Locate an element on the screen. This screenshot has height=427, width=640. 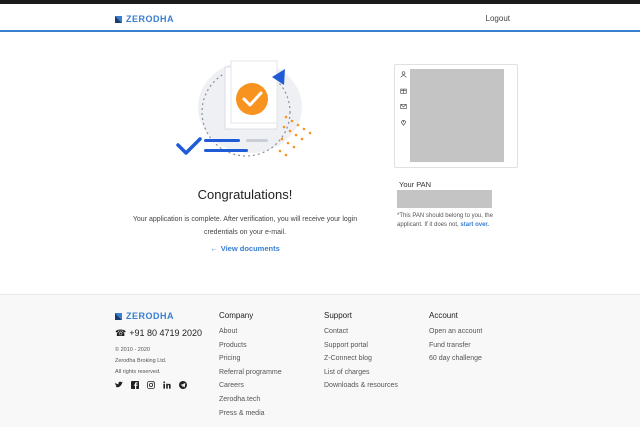
footer-link-support-portal: Support portal is located at coordinates (361, 349).